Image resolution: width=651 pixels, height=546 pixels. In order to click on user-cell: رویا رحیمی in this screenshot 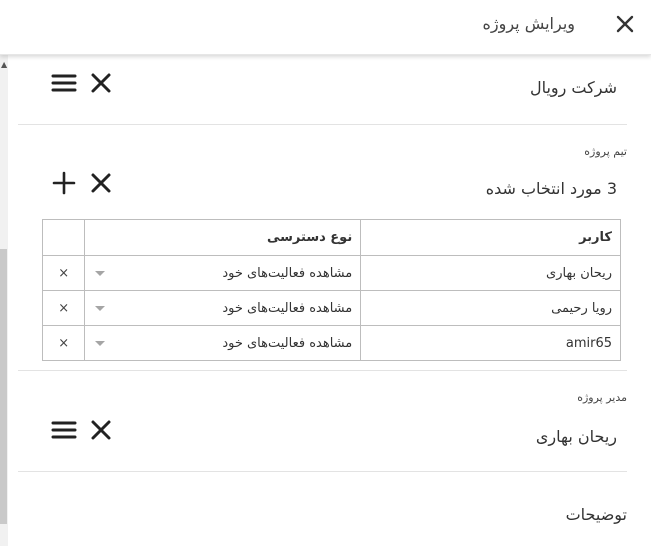, I will do `click(490, 308)`.